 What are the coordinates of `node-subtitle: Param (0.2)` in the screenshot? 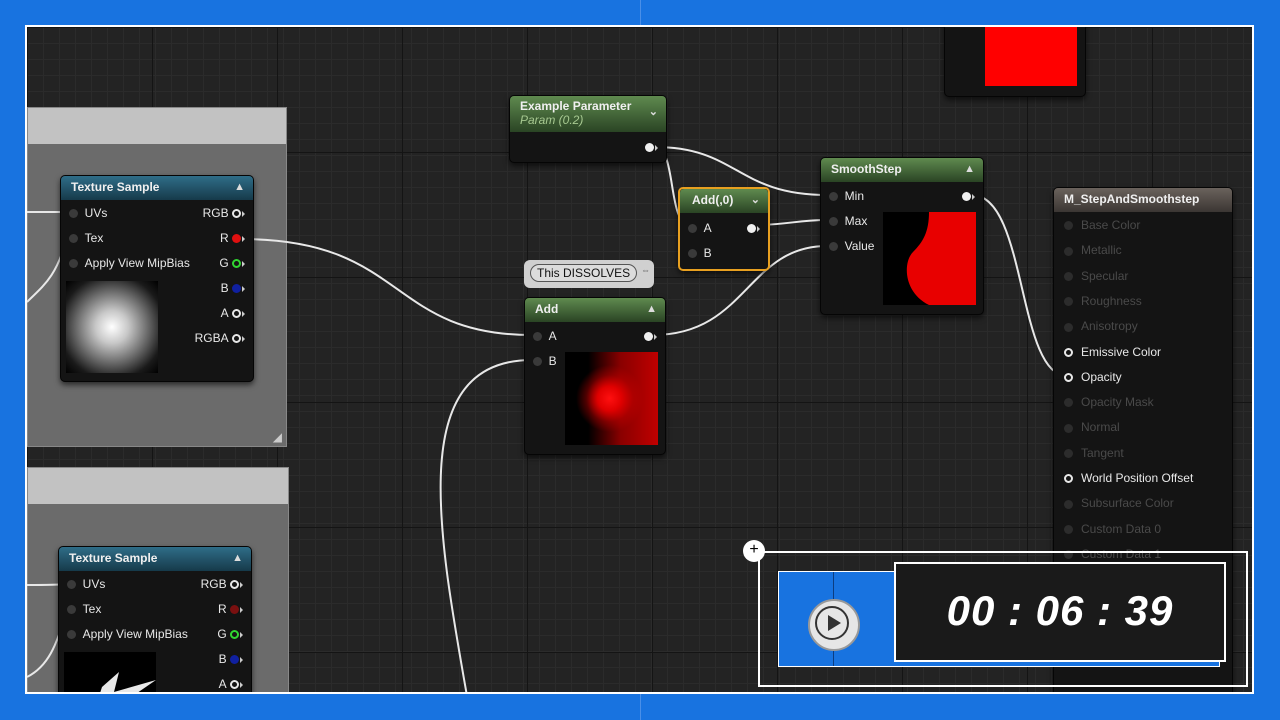 It's located at (552, 120).